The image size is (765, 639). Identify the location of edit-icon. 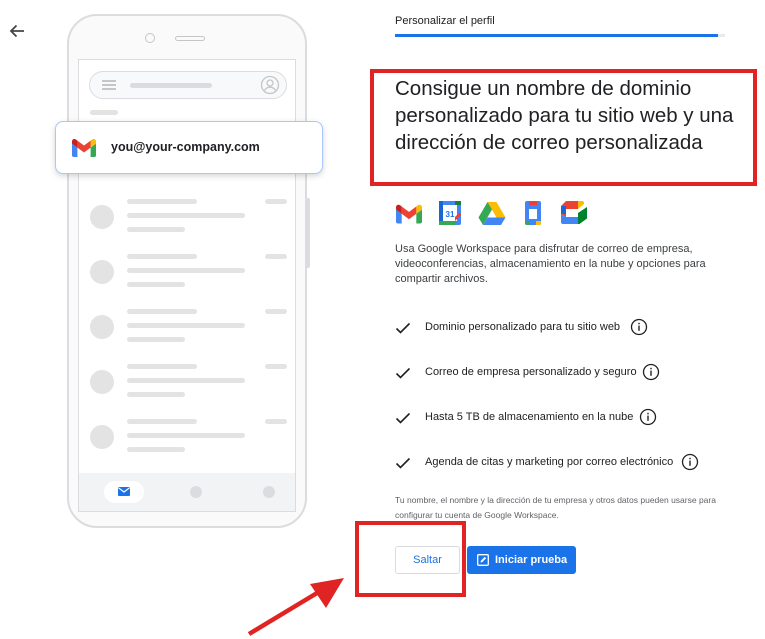
(483, 560).